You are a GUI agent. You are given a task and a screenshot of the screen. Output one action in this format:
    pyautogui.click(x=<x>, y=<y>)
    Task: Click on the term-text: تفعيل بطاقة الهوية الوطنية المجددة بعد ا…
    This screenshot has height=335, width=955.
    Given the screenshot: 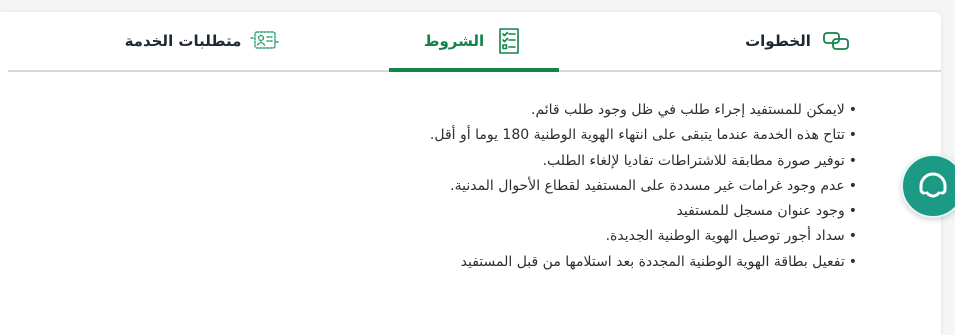 What is the action you would take?
    pyautogui.click(x=652, y=261)
    